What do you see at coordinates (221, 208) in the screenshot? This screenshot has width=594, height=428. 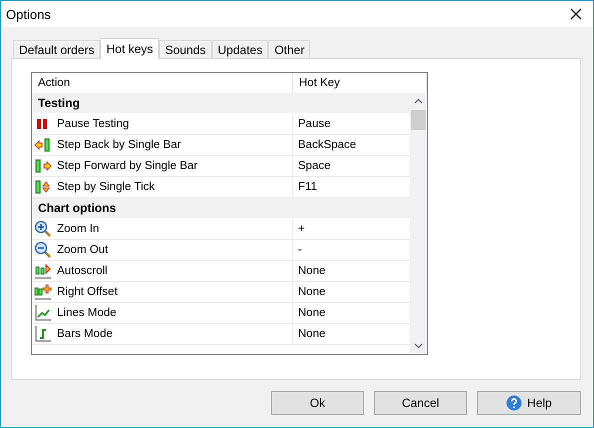 I see `group-header: Chart options` at bounding box center [221, 208].